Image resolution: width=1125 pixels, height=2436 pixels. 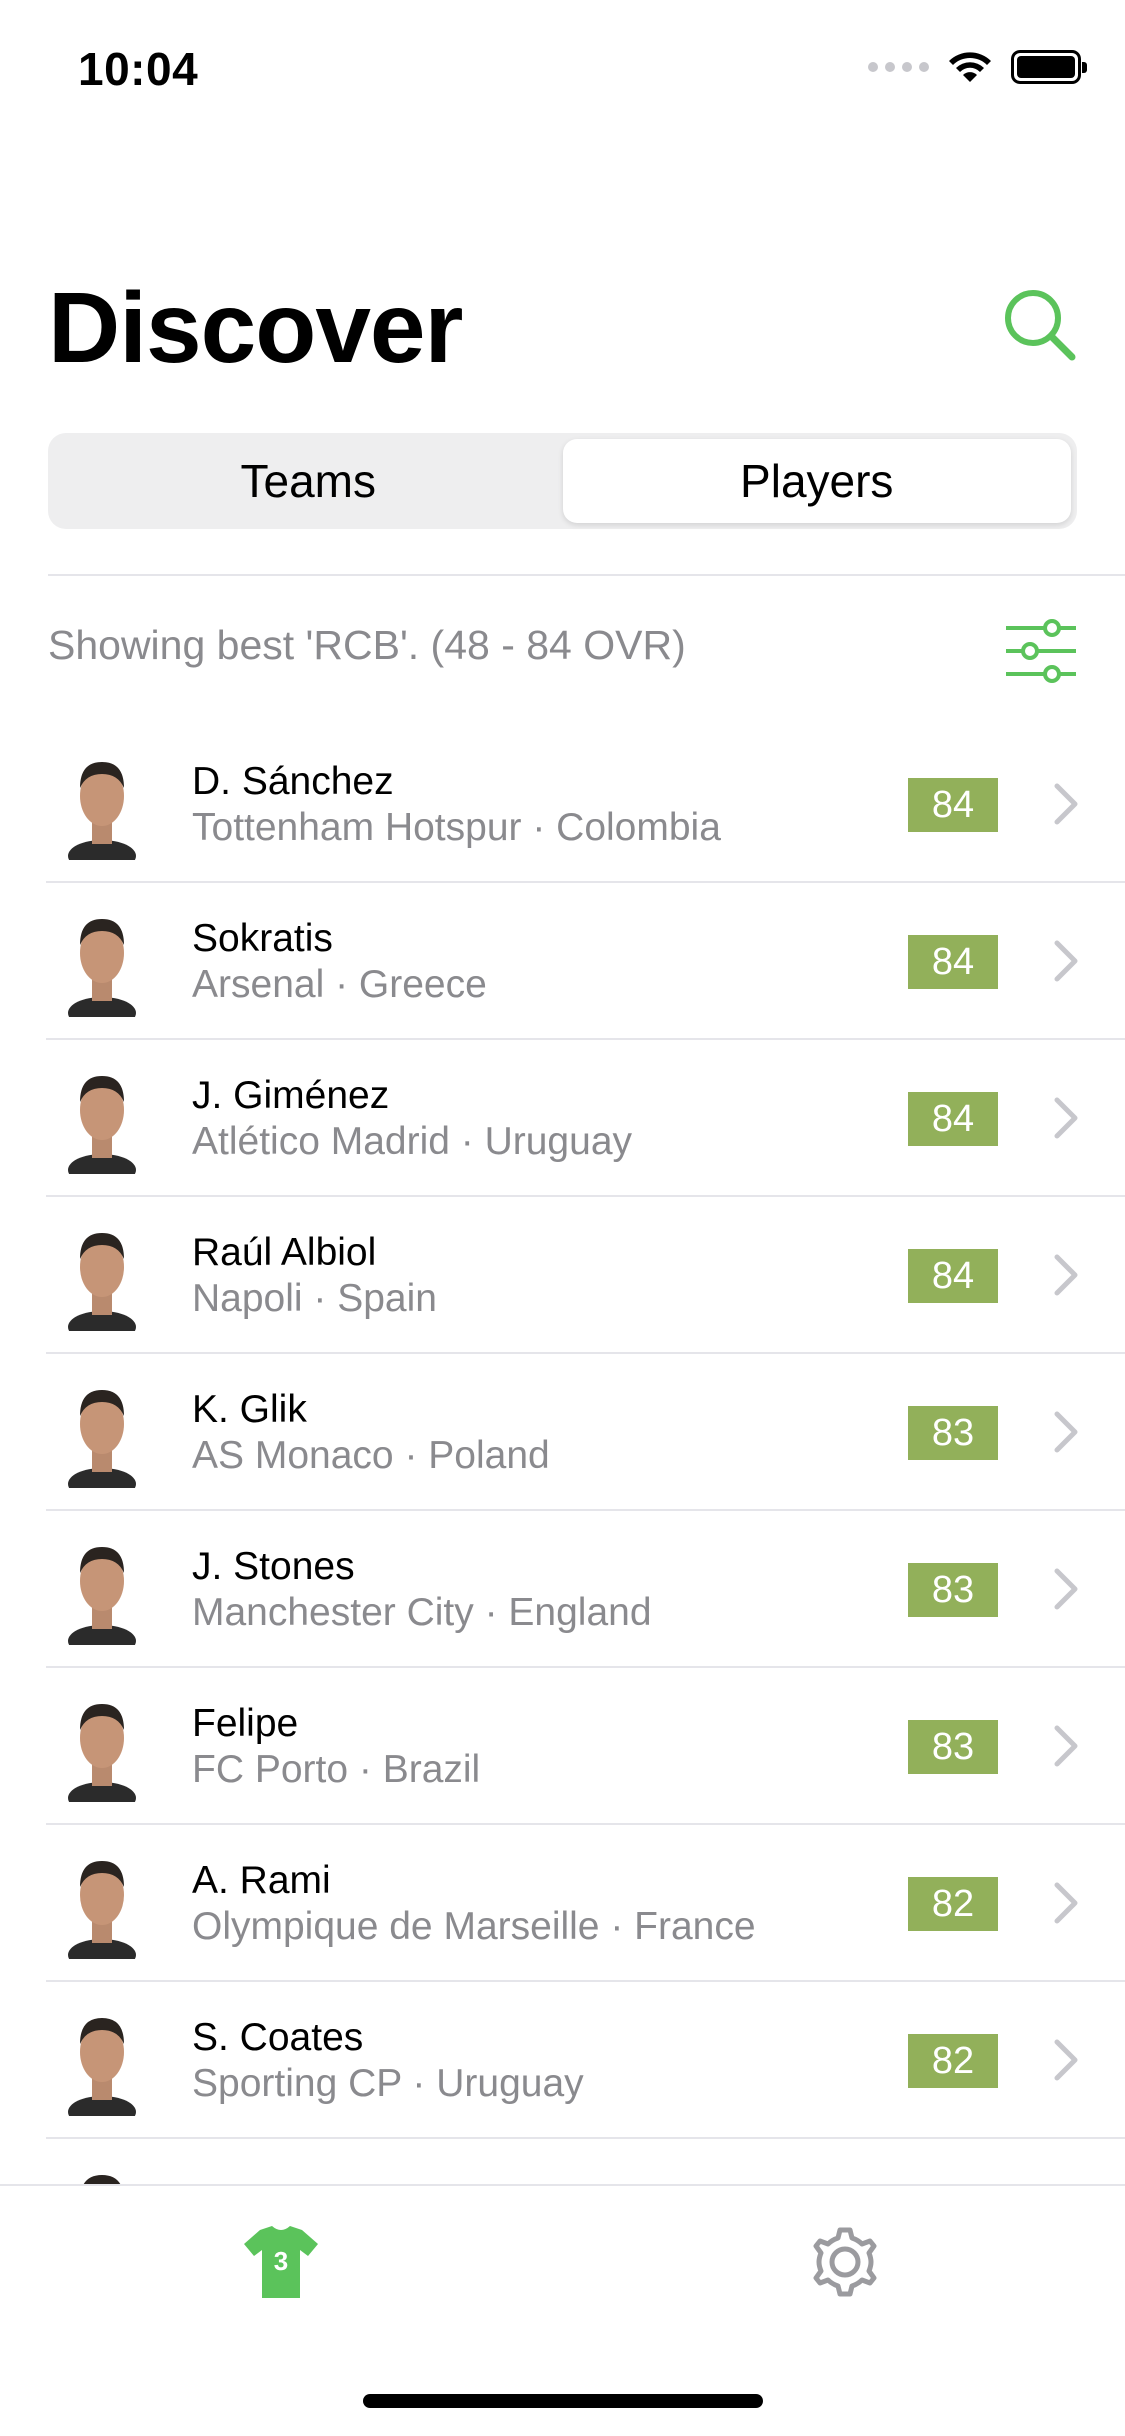 What do you see at coordinates (586, 575) in the screenshot?
I see `divider` at bounding box center [586, 575].